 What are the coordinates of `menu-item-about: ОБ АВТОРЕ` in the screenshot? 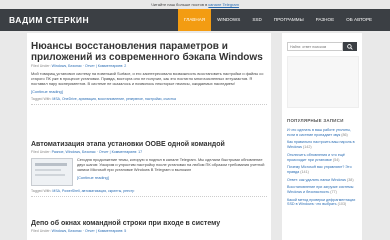 It's located at (359, 20).